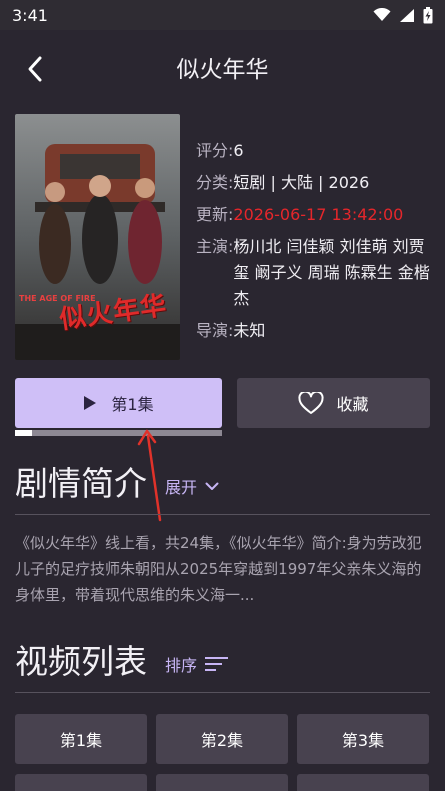 The height and width of the screenshot is (791, 445). Describe the element at coordinates (212, 486) in the screenshot. I see `chevron-down-icon` at that location.